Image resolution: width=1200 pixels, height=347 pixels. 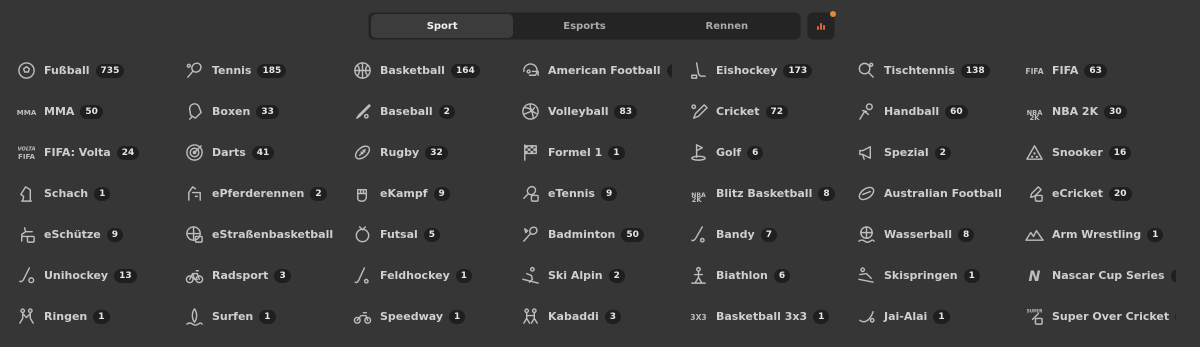 I want to click on sport-item: Fußball 735, so click(x=84, y=70).